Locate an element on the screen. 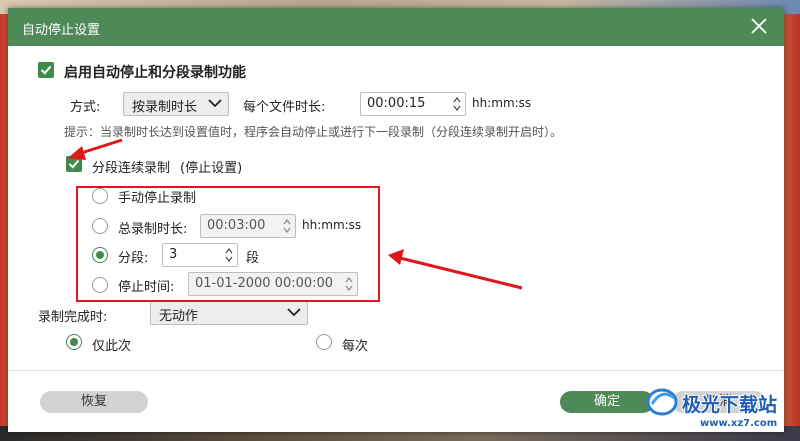 The image size is (800, 441). watermark-url: www.xz7.com is located at coordinates (739, 423).